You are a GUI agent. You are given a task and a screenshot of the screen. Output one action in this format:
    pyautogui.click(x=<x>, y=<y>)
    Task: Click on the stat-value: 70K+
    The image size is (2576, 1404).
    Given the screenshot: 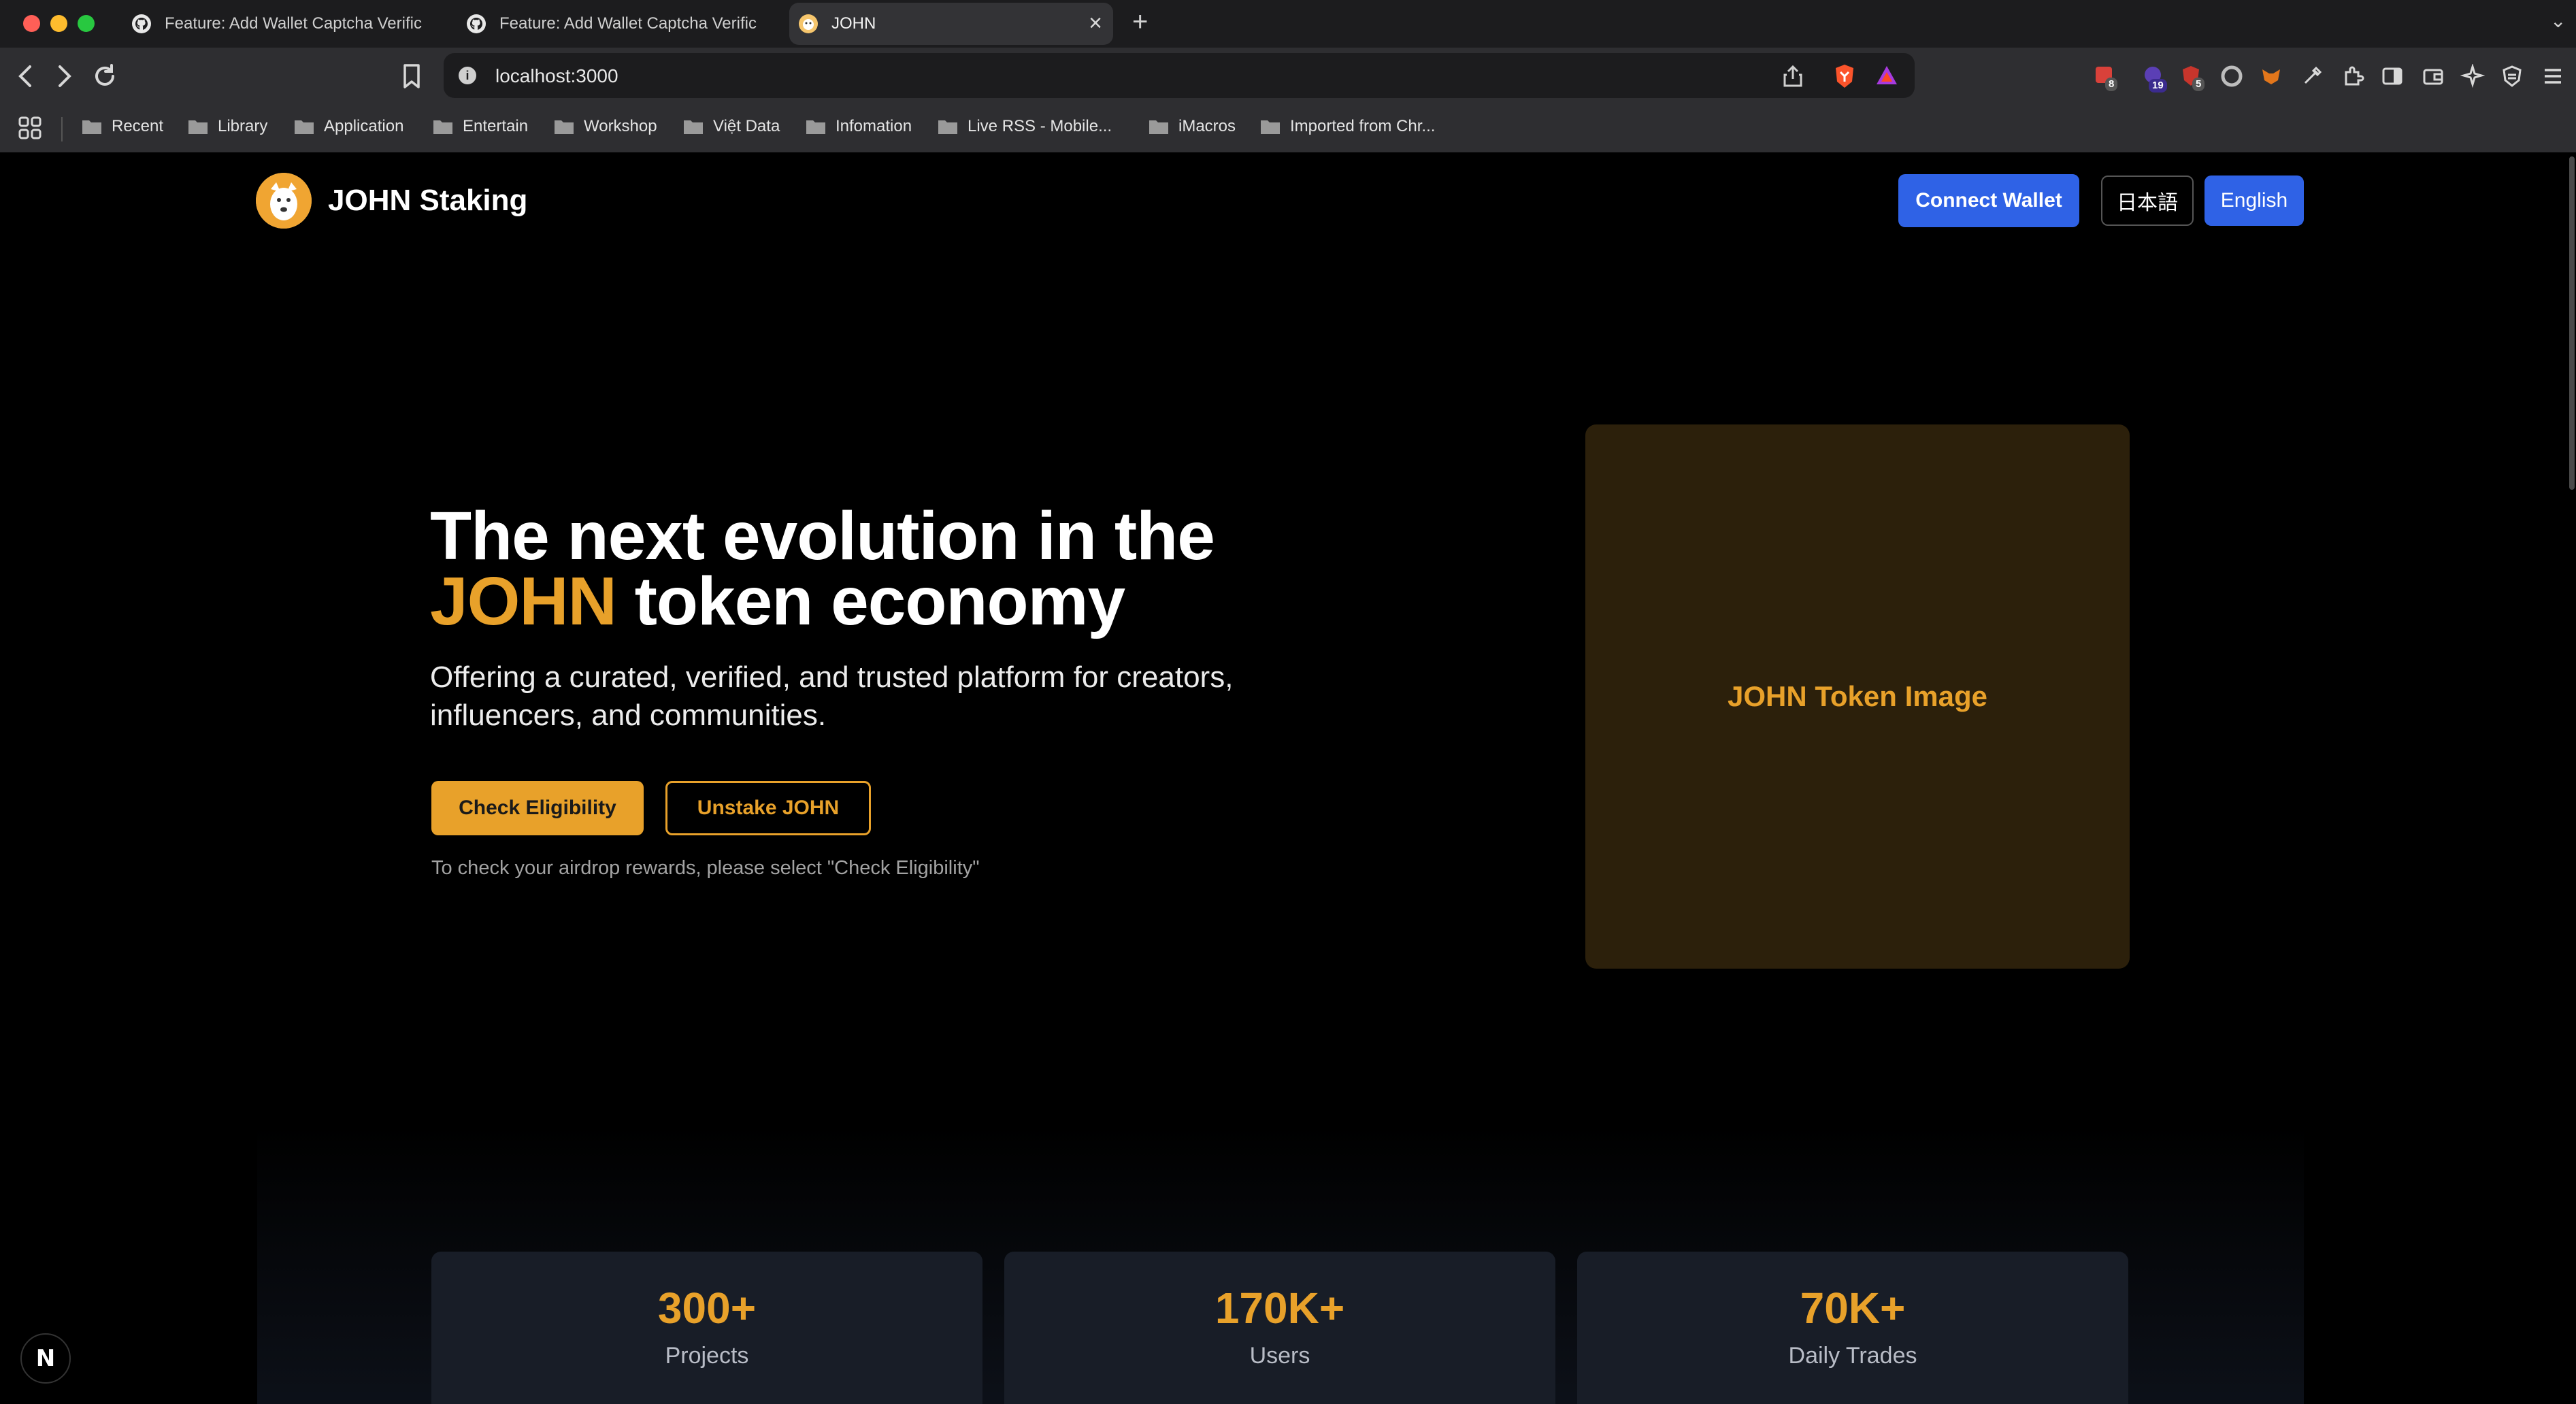 What is the action you would take?
    pyautogui.click(x=1853, y=1308)
    